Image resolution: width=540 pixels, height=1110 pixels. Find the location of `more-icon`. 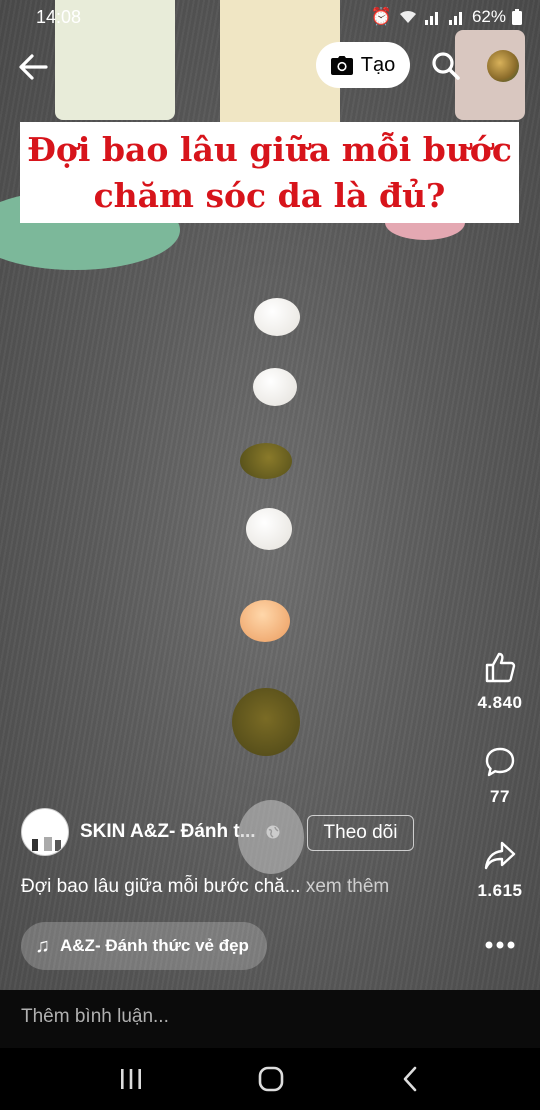

more-icon is located at coordinates (500, 945).